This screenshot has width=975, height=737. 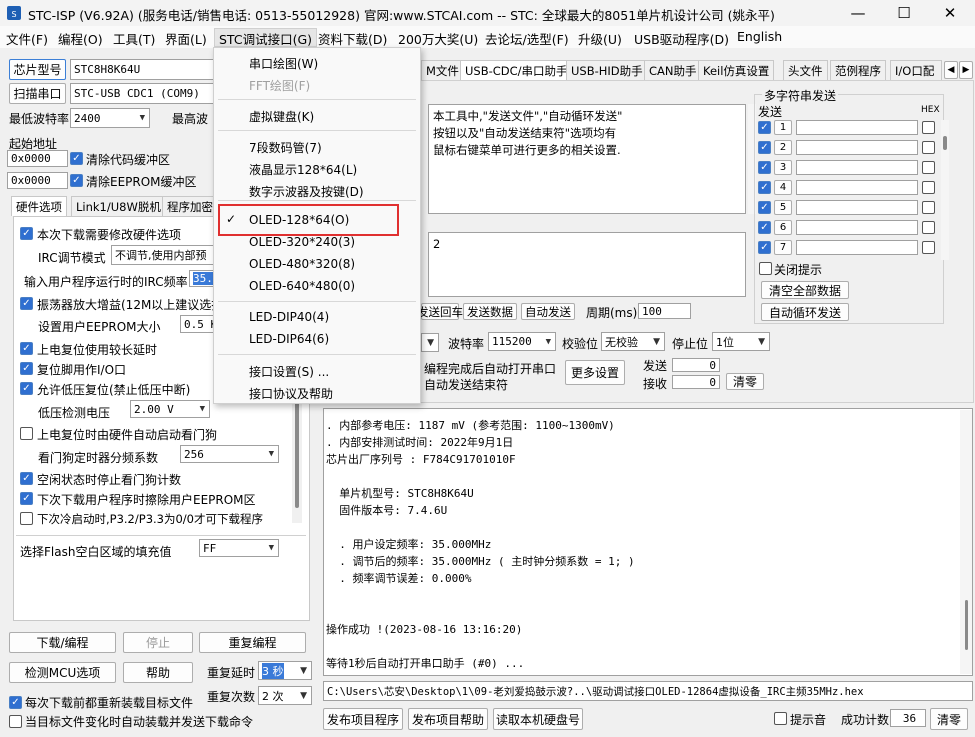 What do you see at coordinates (805, 312) in the screenshot?
I see `auto-loop-button: 自动循环发送` at bounding box center [805, 312].